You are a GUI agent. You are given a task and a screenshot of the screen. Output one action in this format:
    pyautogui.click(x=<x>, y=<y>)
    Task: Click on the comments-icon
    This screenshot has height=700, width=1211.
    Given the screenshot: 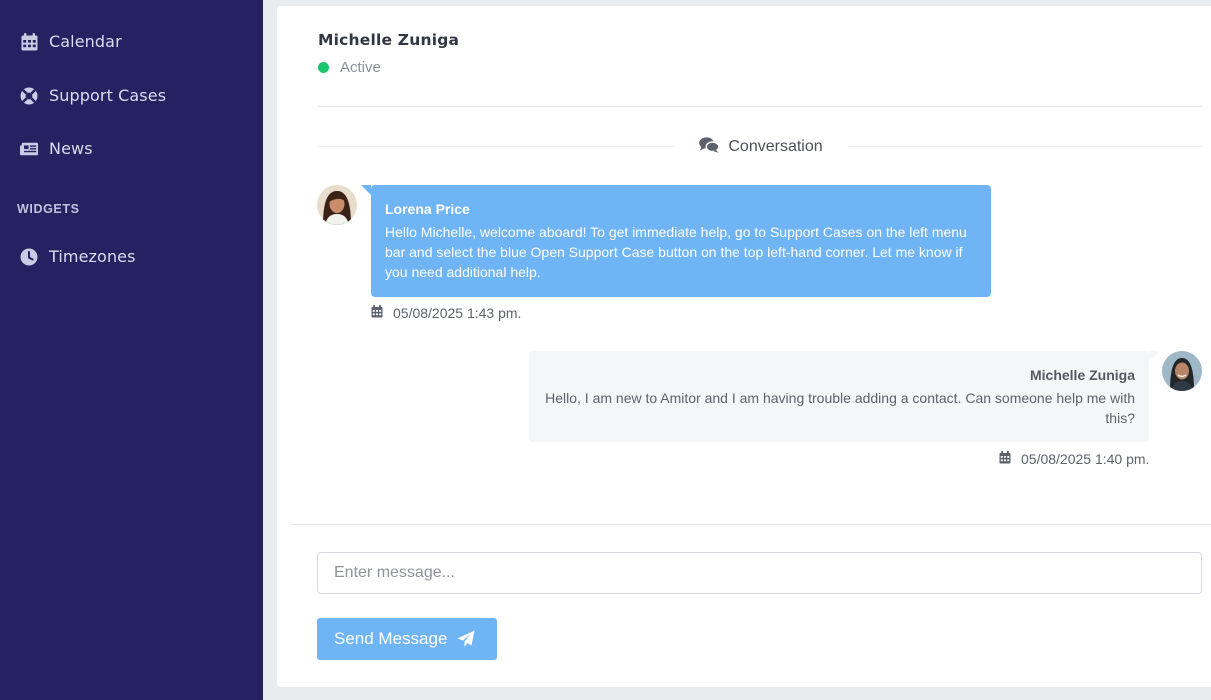 What is the action you would take?
    pyautogui.click(x=709, y=147)
    